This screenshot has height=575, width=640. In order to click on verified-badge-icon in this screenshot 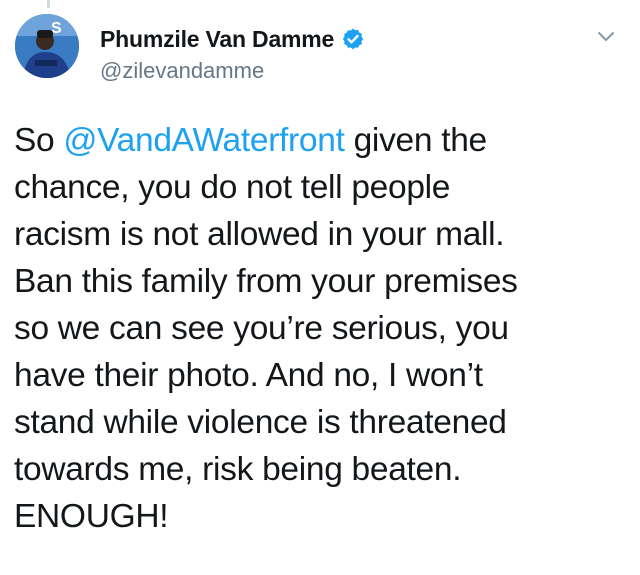, I will do `click(353, 39)`.